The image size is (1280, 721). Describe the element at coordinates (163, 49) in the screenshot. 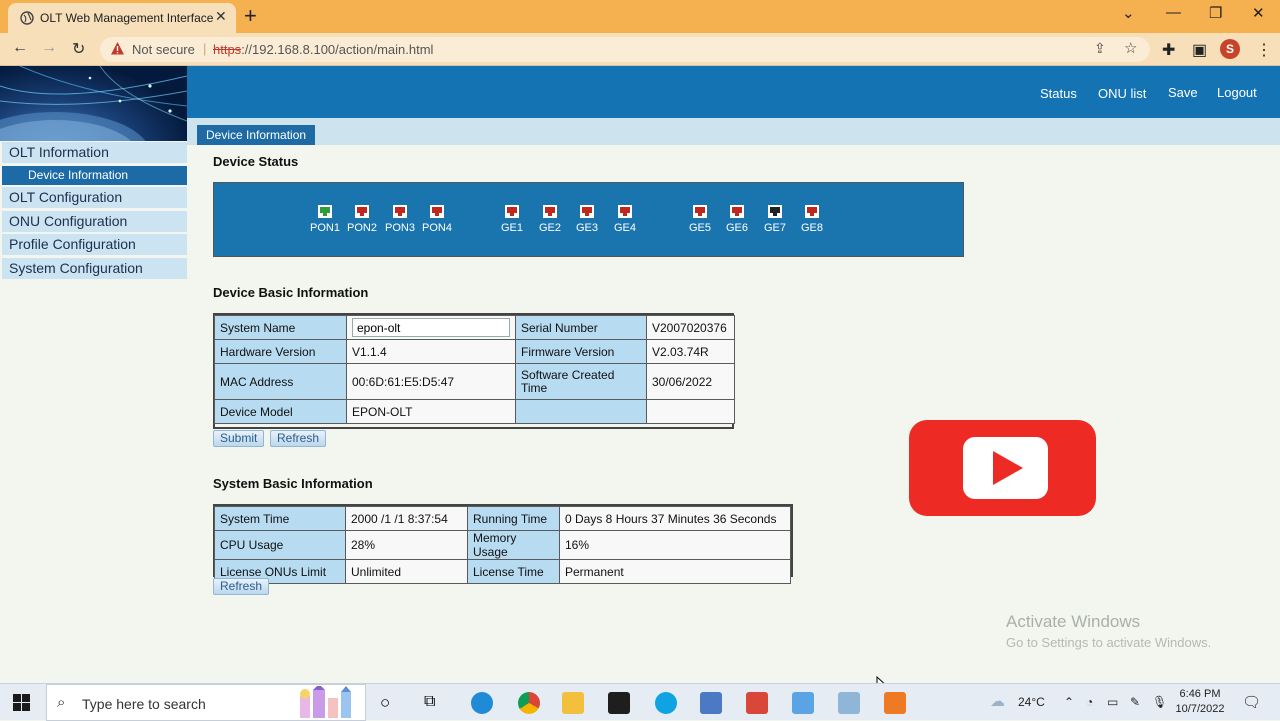

I see `not-secure-label: Not secure` at that location.